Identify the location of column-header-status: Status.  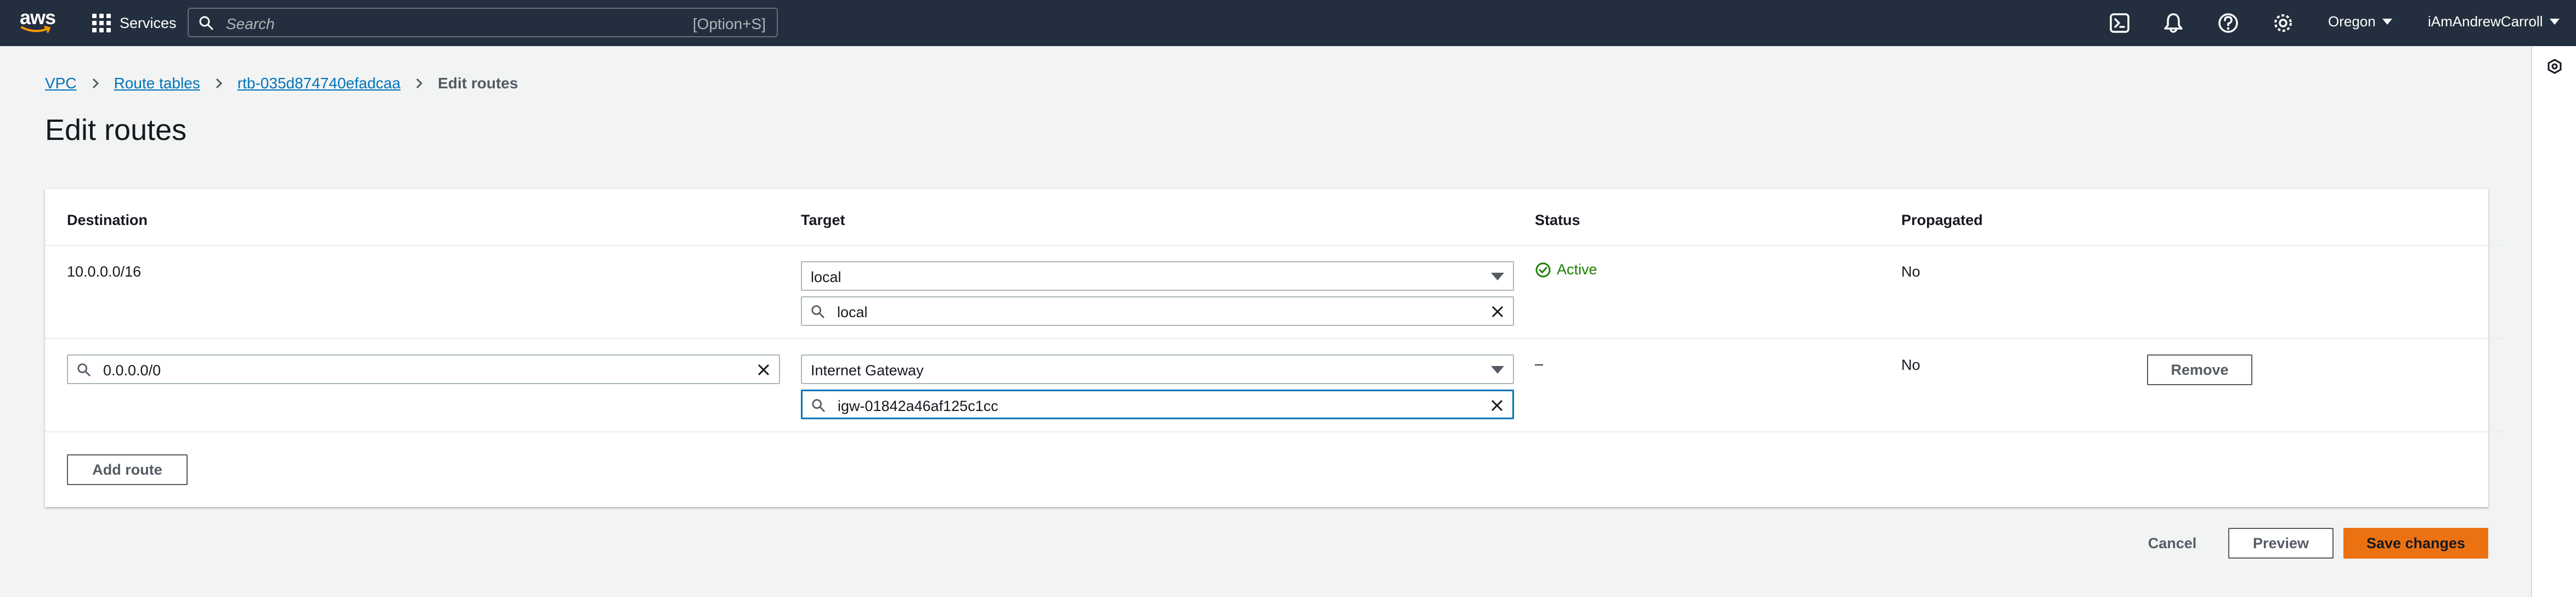
(1557, 220).